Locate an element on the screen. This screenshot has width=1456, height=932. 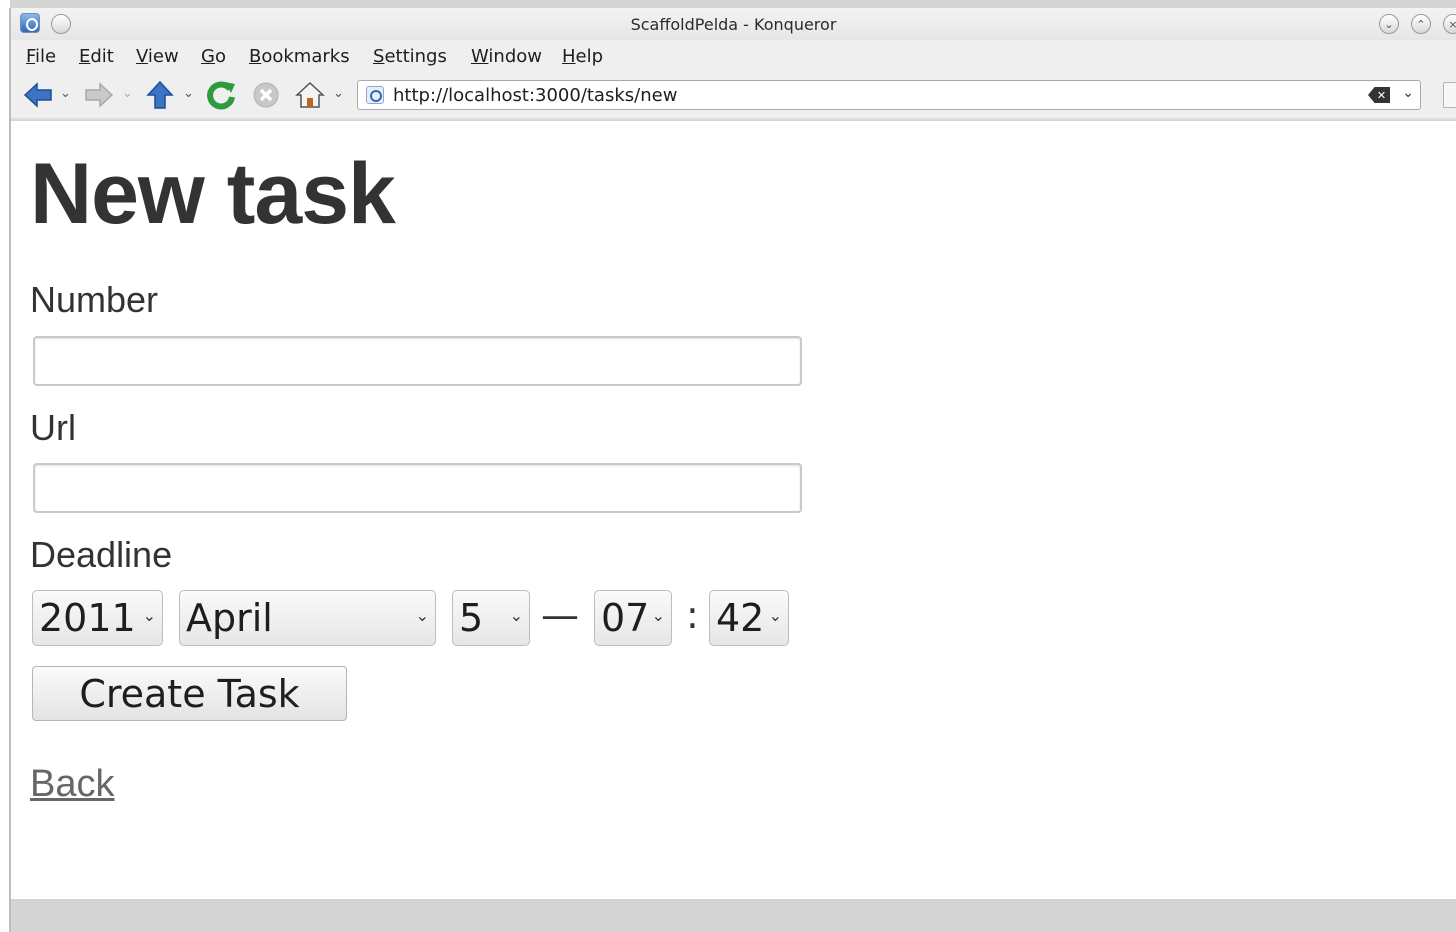
address-url: http://localhost:3000/tasks/new is located at coordinates (535, 95).